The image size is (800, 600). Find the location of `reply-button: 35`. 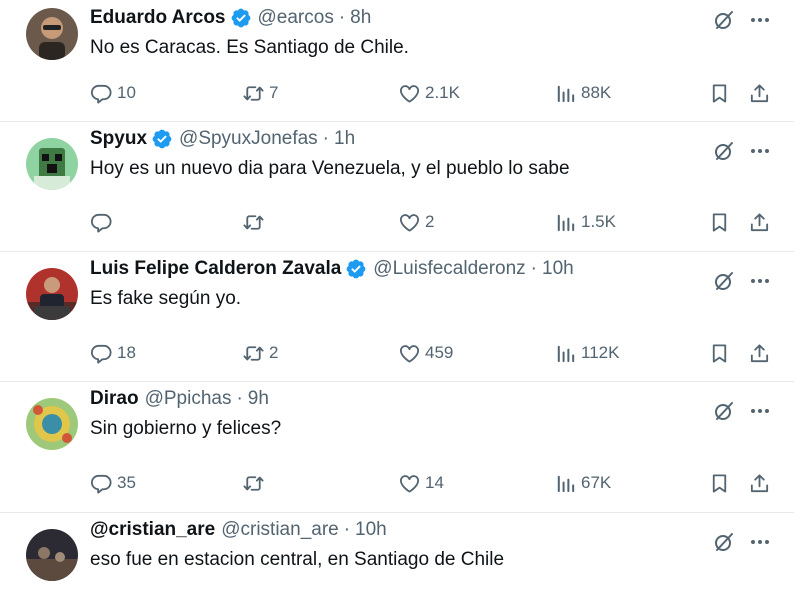

reply-button: 35 is located at coordinates (113, 483).